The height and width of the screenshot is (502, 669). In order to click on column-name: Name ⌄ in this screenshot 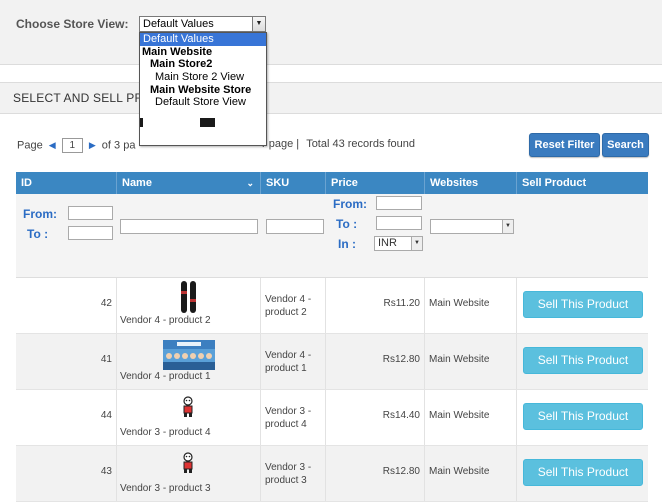, I will do `click(189, 183)`.